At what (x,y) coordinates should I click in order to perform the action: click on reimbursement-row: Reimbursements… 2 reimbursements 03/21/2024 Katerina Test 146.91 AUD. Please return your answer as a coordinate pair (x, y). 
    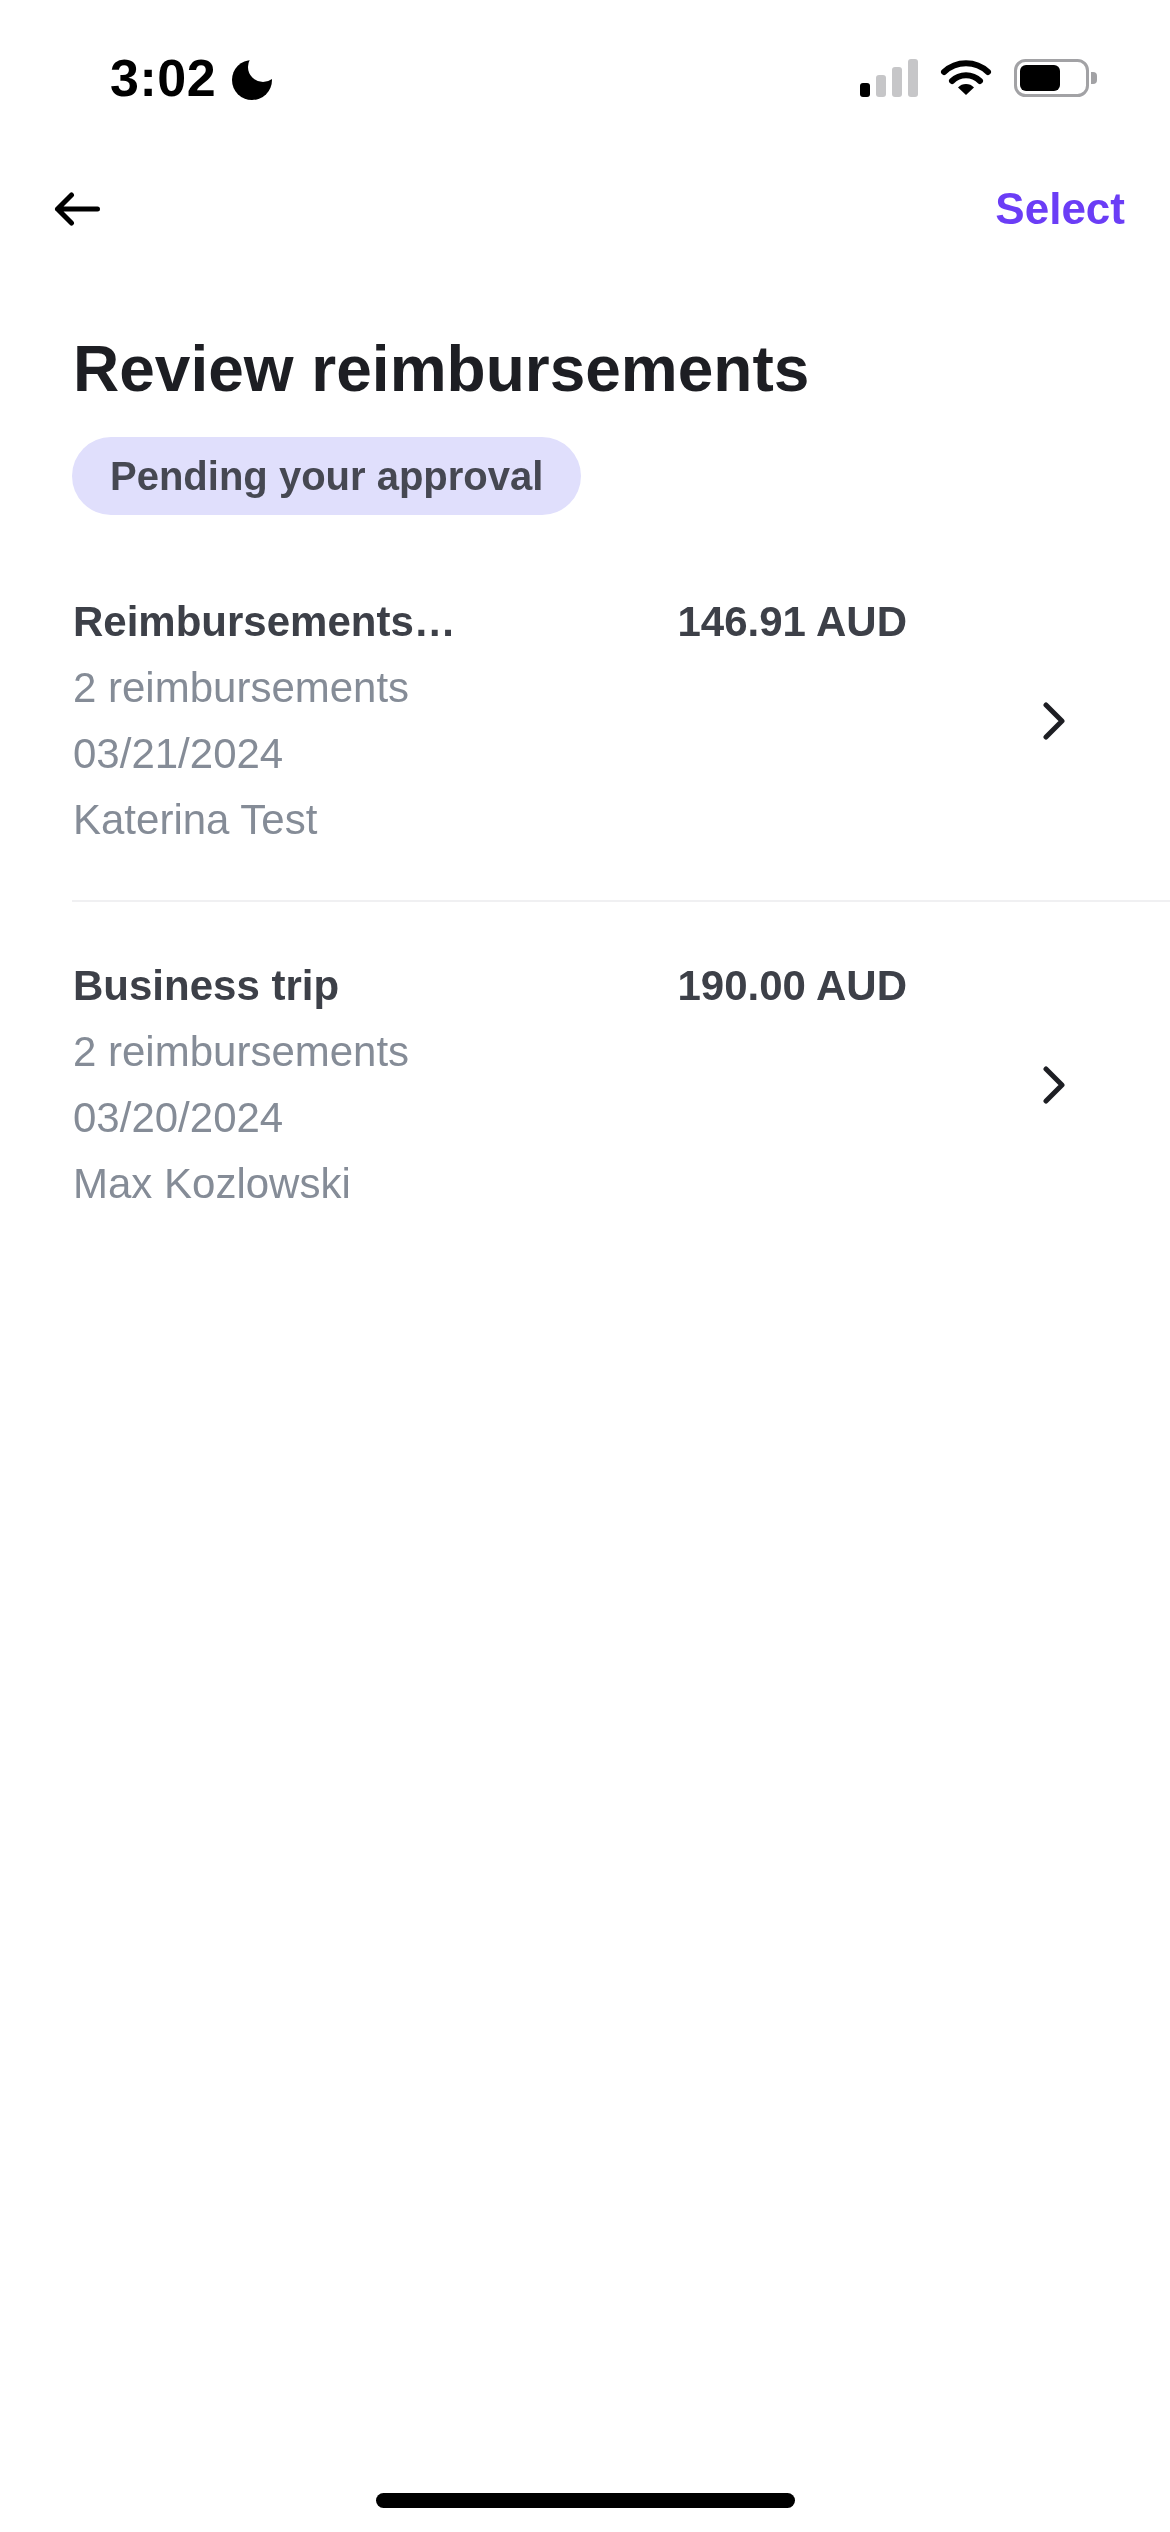
    Looking at the image, I should click on (585, 719).